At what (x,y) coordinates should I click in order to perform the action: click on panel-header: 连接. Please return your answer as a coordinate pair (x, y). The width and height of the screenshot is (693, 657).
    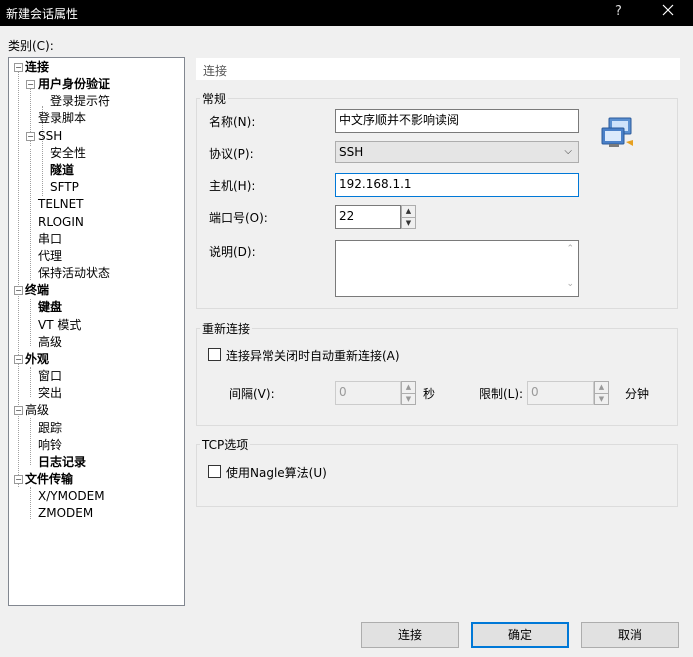
    Looking at the image, I should click on (438, 69).